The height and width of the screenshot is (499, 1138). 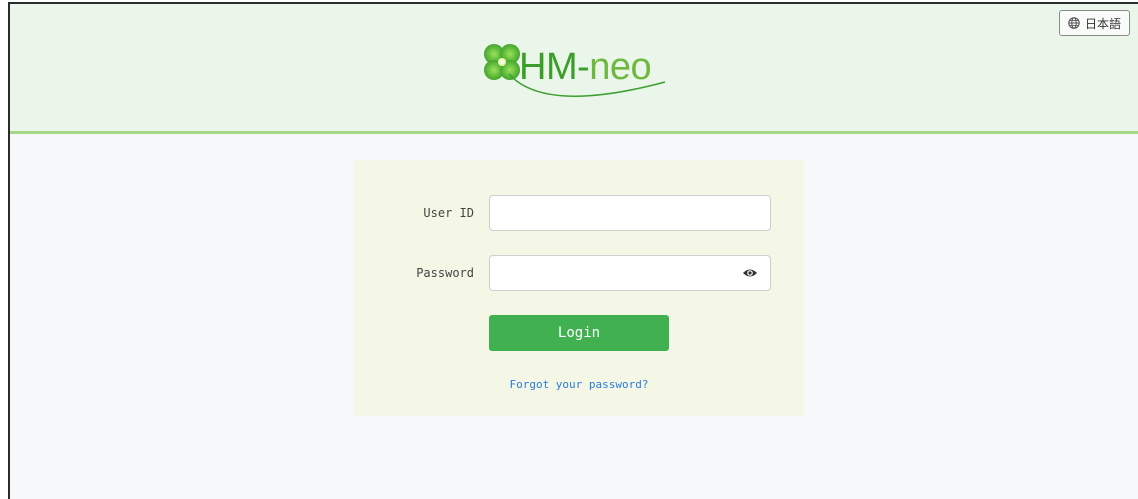 I want to click on password-input, so click(x=630, y=273).